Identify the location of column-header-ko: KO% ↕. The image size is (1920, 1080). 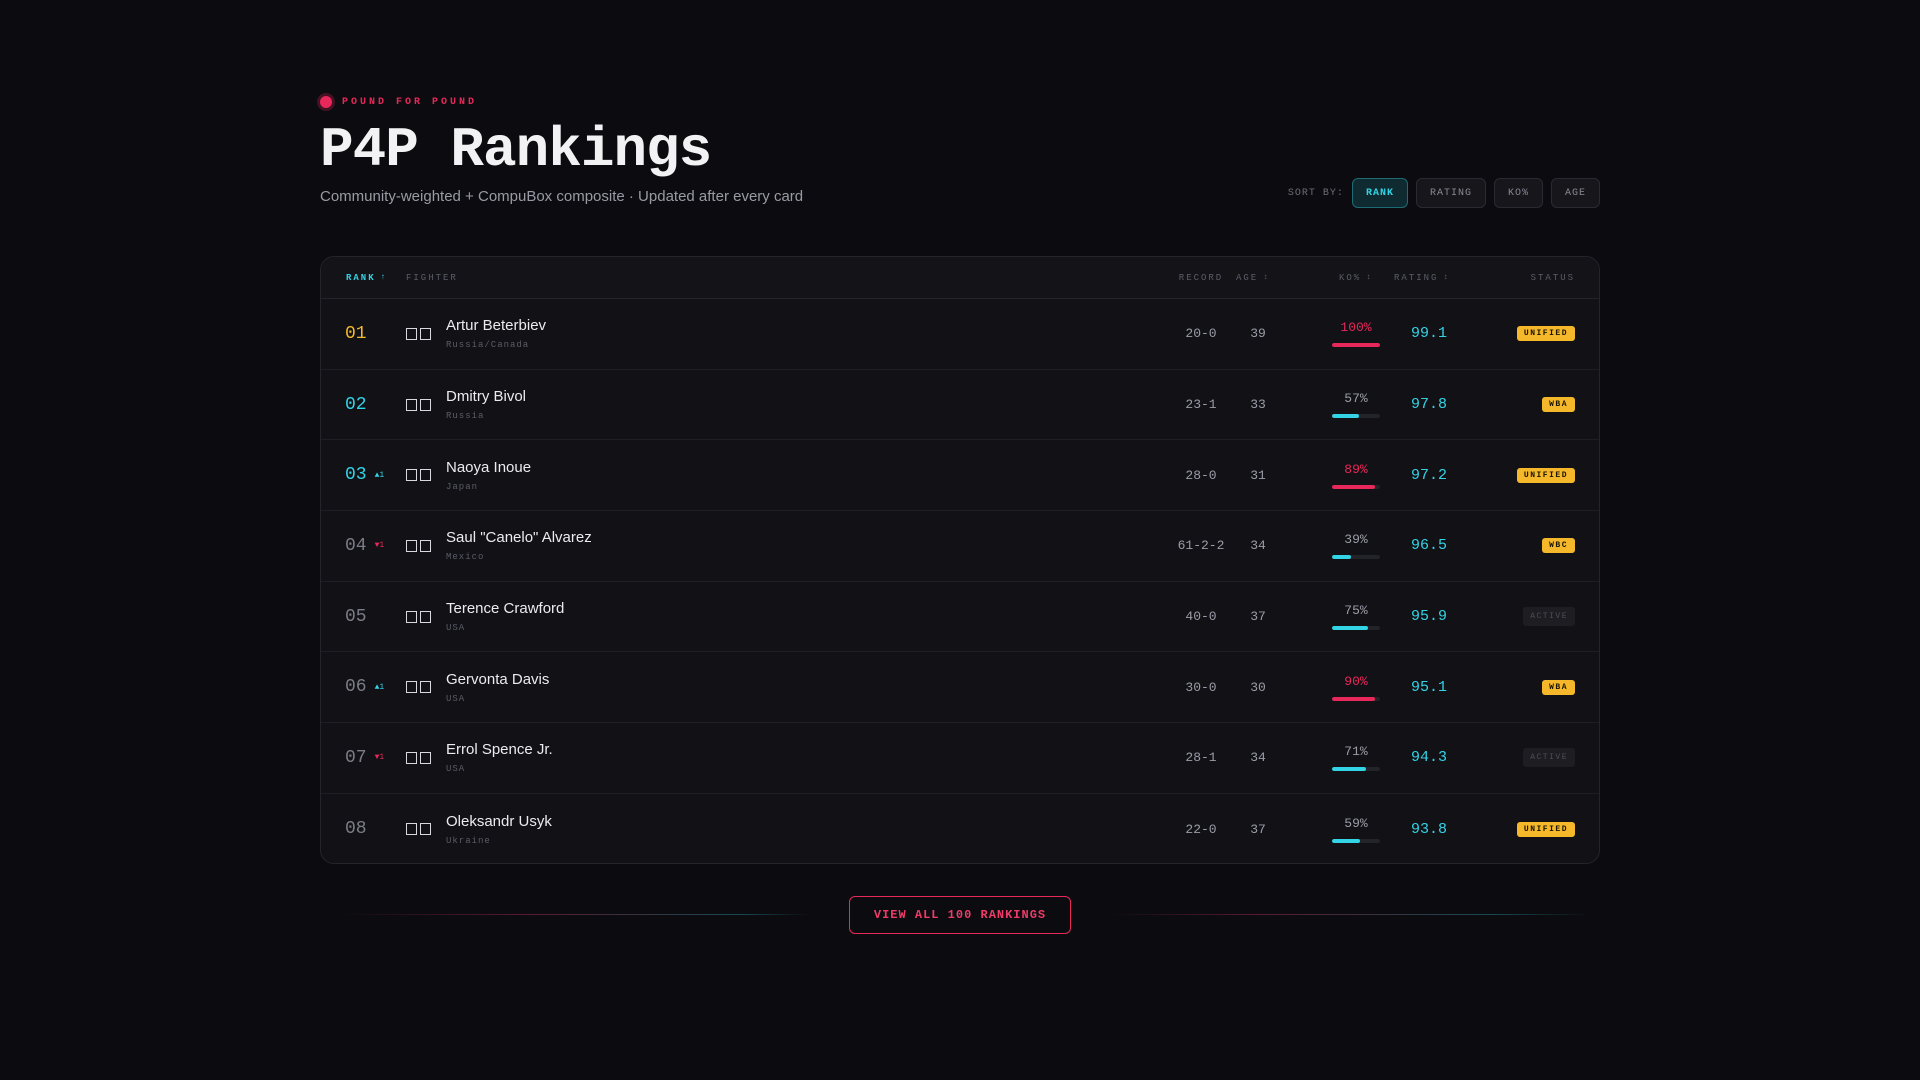
(1356, 277).